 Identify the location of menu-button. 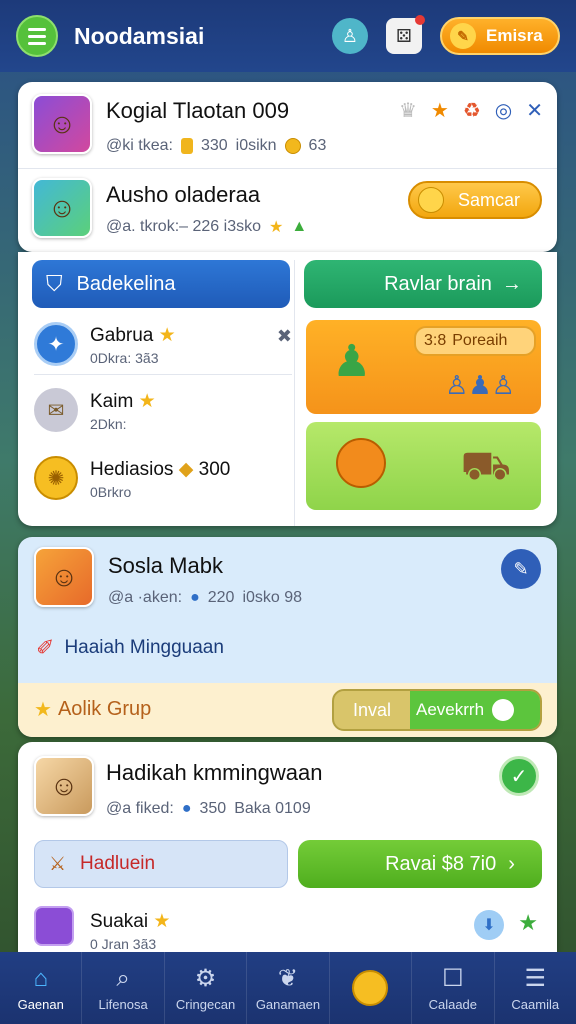
(37, 36).